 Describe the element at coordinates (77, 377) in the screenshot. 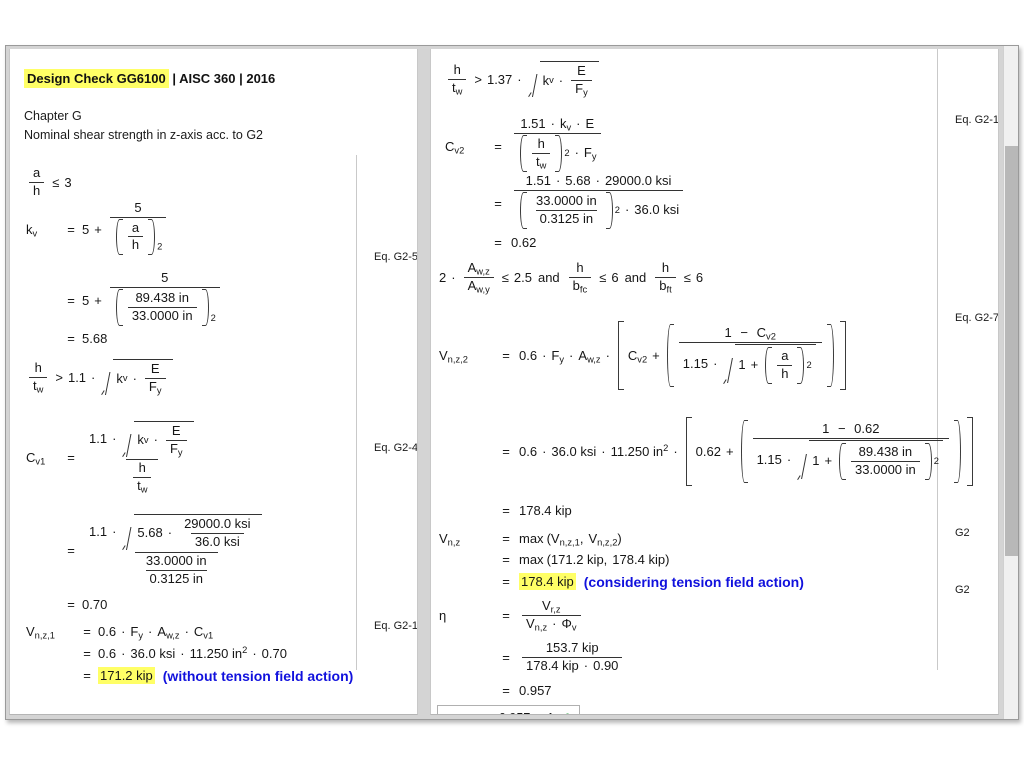

I see `coef-1-1: 1.1` at that location.